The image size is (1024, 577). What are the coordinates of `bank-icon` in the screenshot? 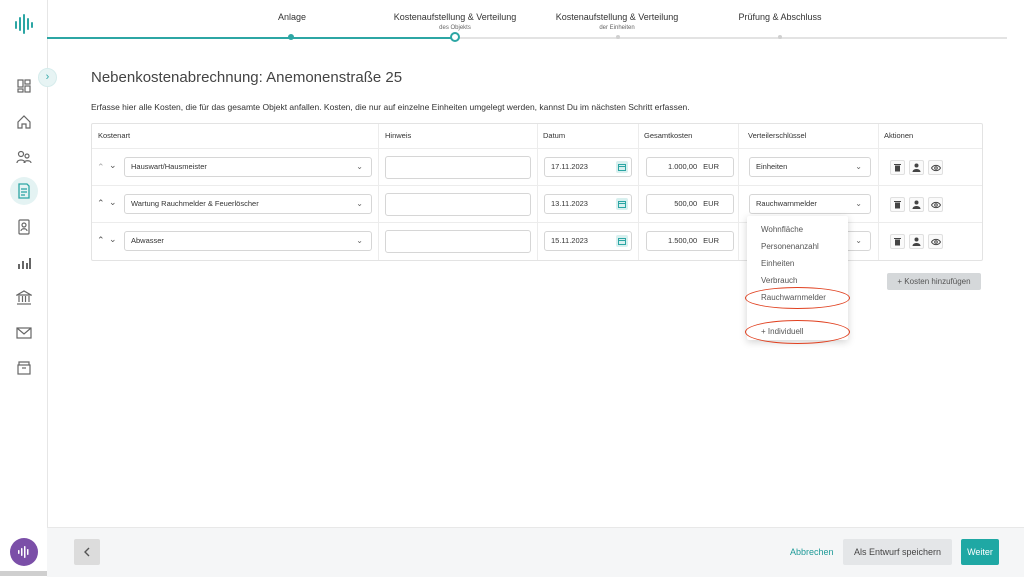 It's located at (24, 298).